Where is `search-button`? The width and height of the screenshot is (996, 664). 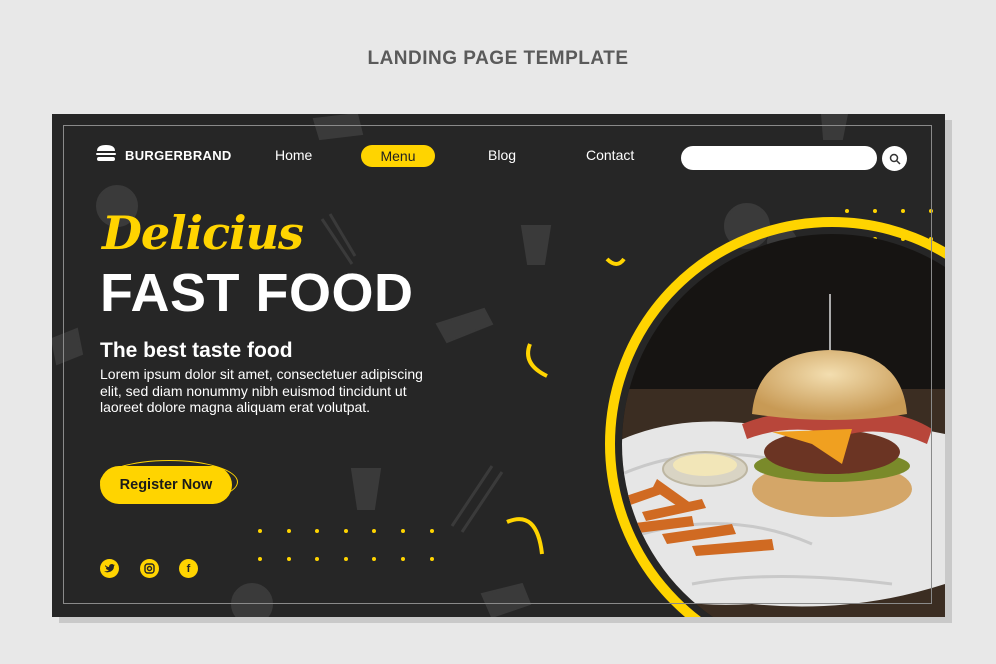
search-button is located at coordinates (894, 158).